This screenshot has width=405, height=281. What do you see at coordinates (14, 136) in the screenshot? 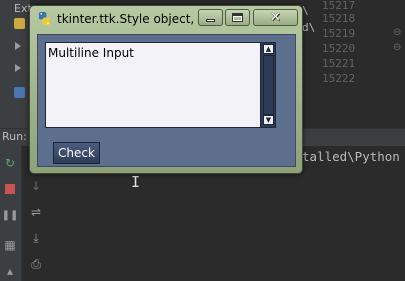
I see `run-tab-label: Run:` at bounding box center [14, 136].